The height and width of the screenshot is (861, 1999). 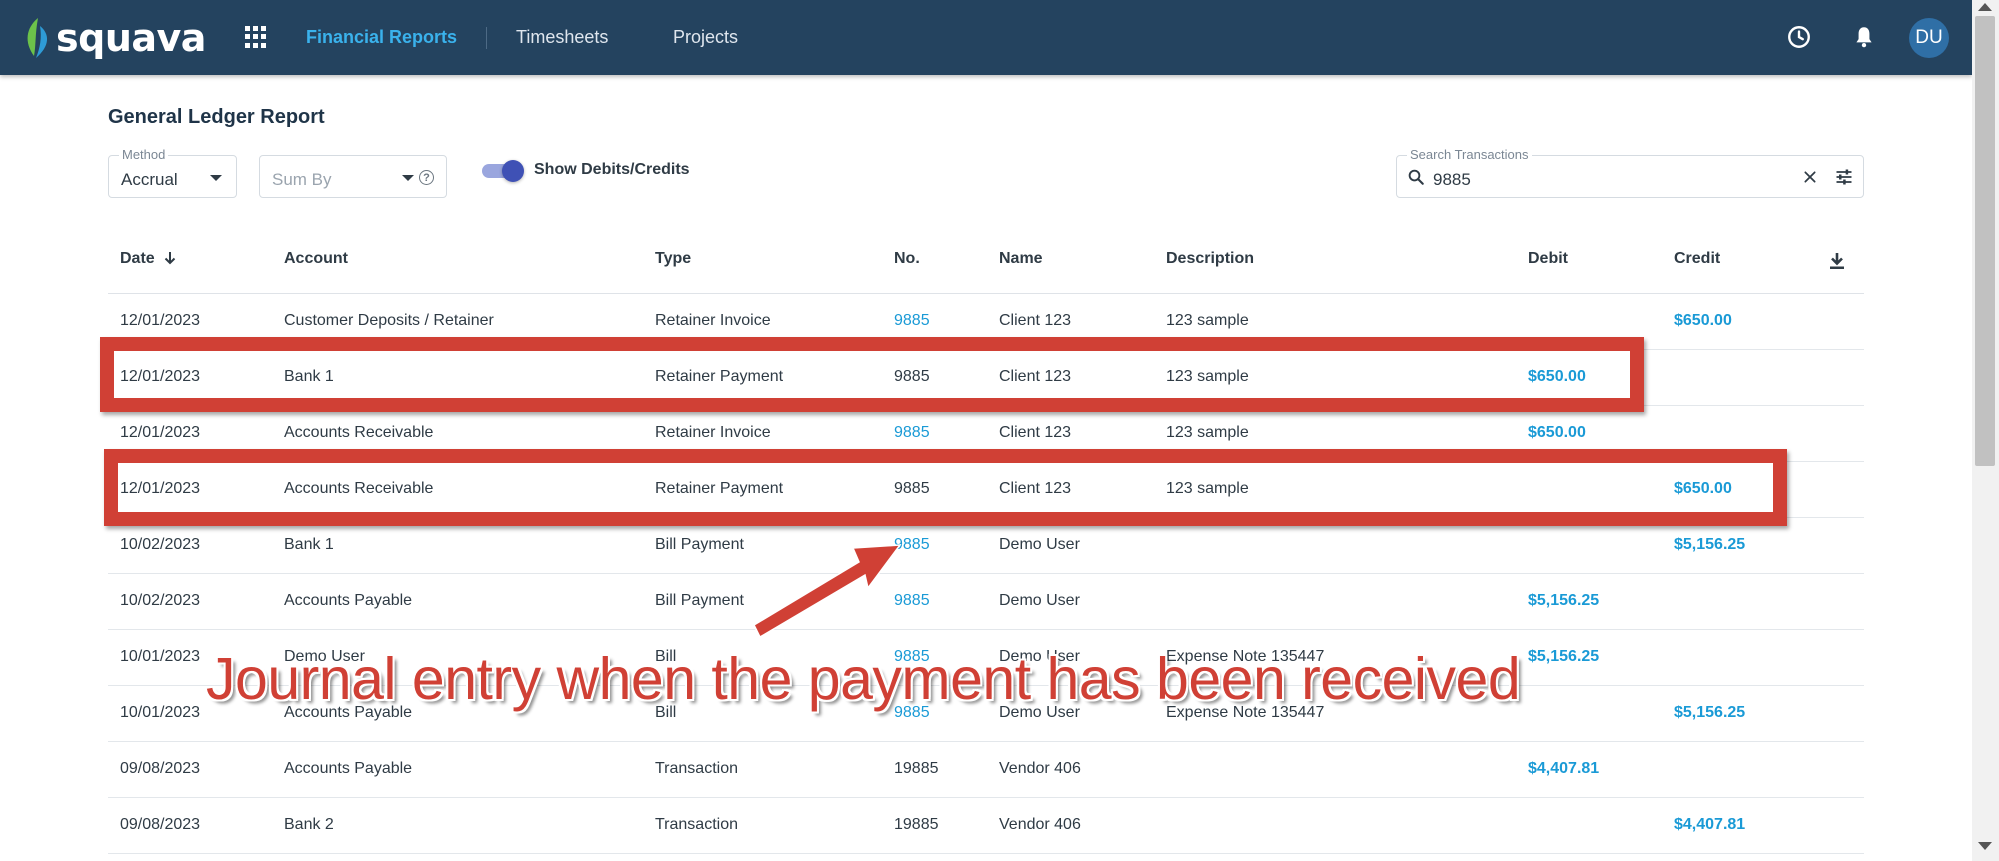 I want to click on annotation-arrow-icon, so click(x=827, y=591).